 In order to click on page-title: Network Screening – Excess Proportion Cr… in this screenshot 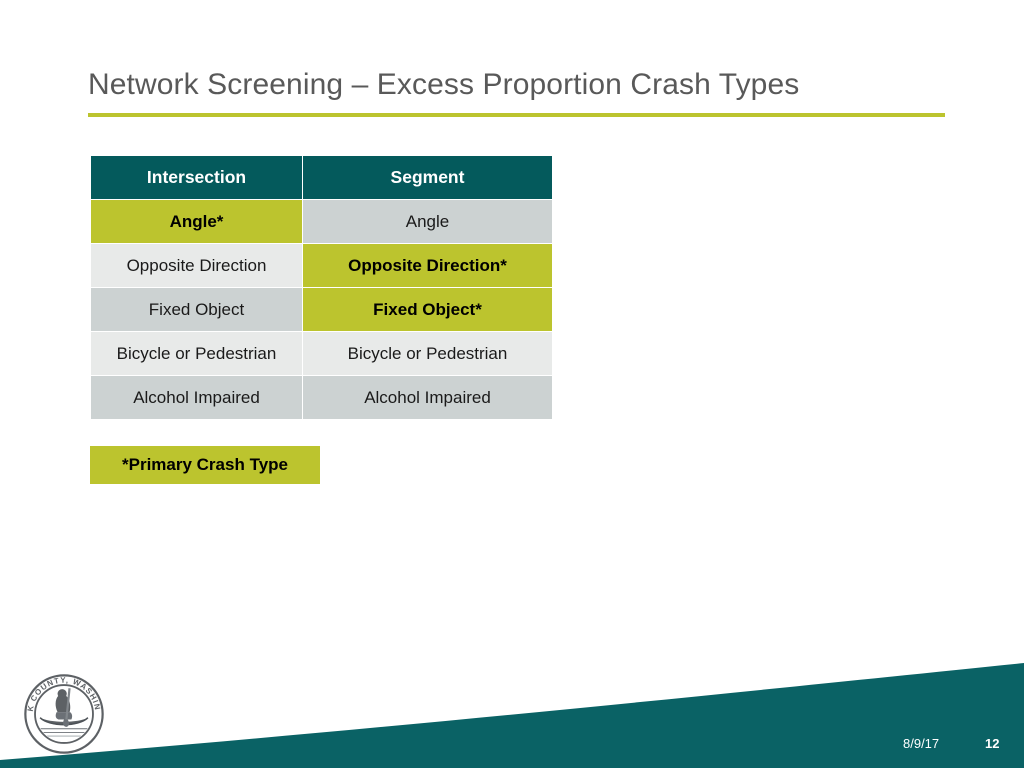, I will do `click(444, 84)`.